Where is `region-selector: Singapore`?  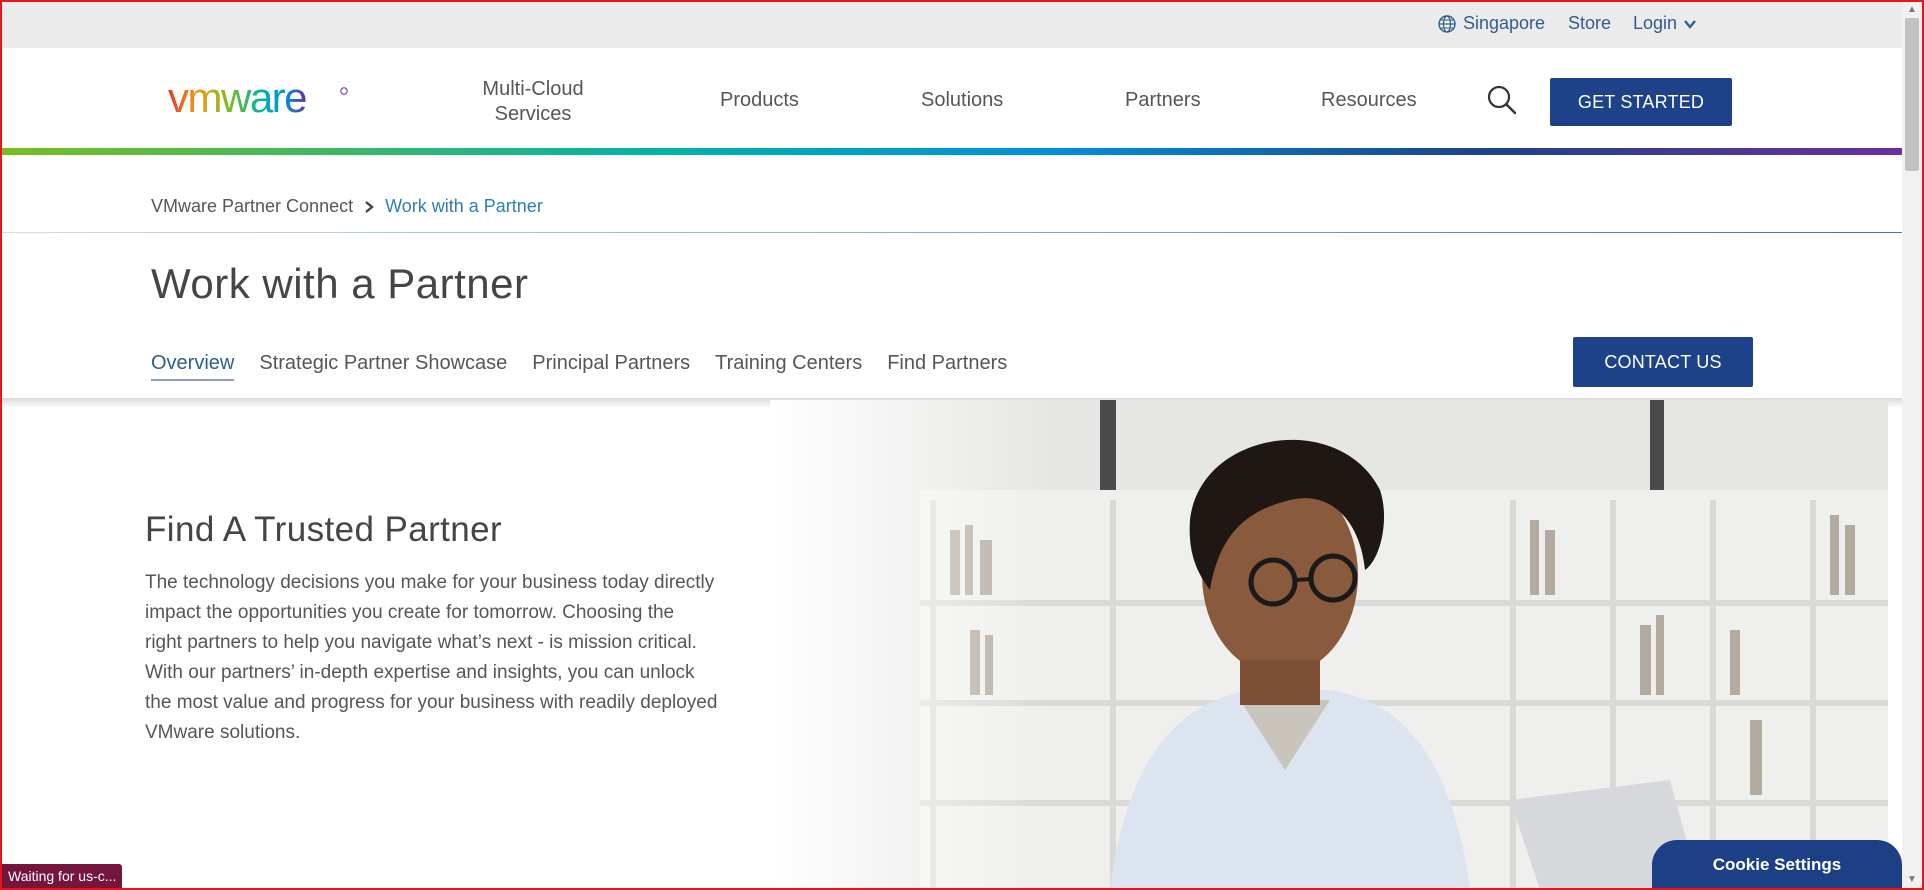
region-selector: Singapore is located at coordinates (1491, 23).